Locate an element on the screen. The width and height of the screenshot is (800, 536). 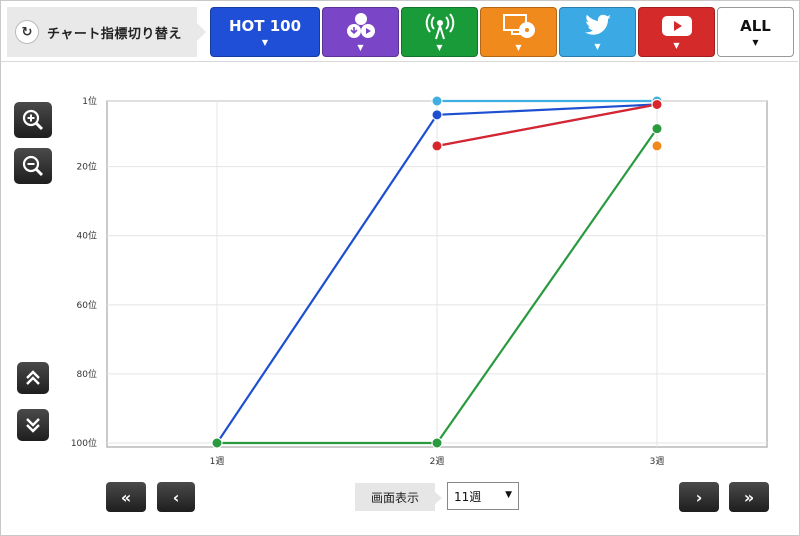
page-down-button is located at coordinates (33, 425).